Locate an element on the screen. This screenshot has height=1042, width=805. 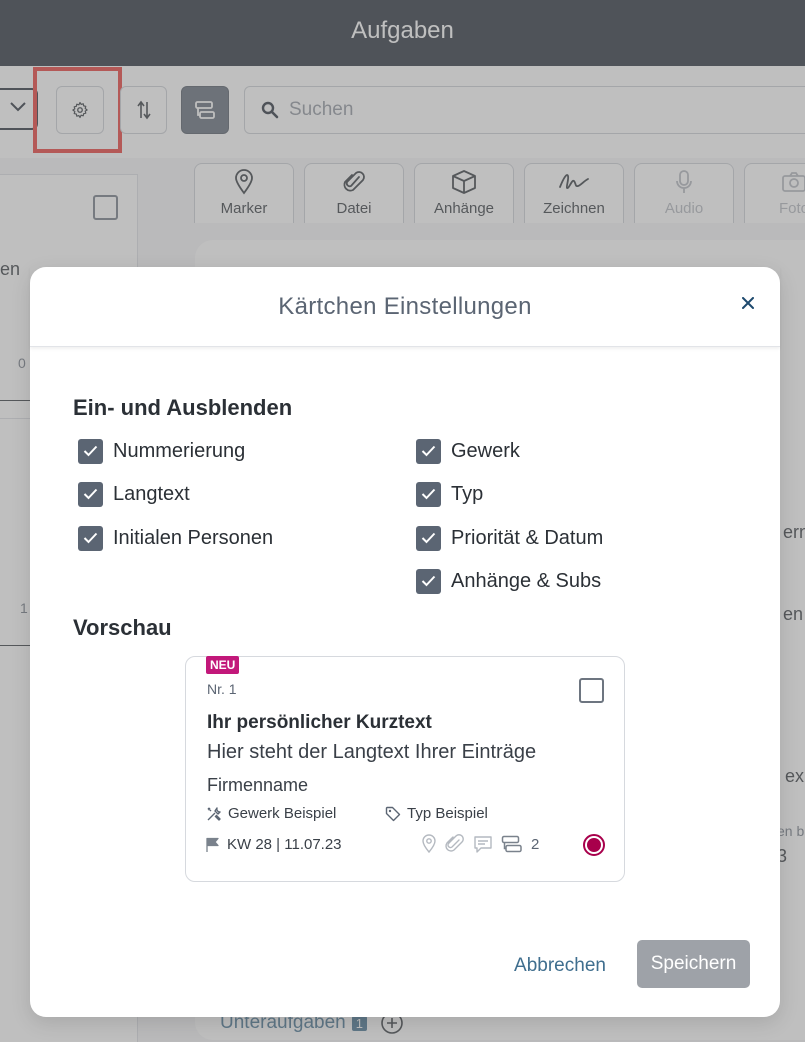
option-trade: Gewerk is located at coordinates (468, 451).